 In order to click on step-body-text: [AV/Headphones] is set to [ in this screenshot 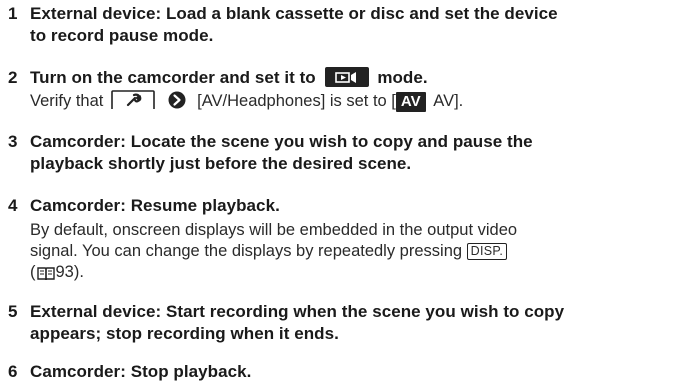, I will do `click(296, 101)`.